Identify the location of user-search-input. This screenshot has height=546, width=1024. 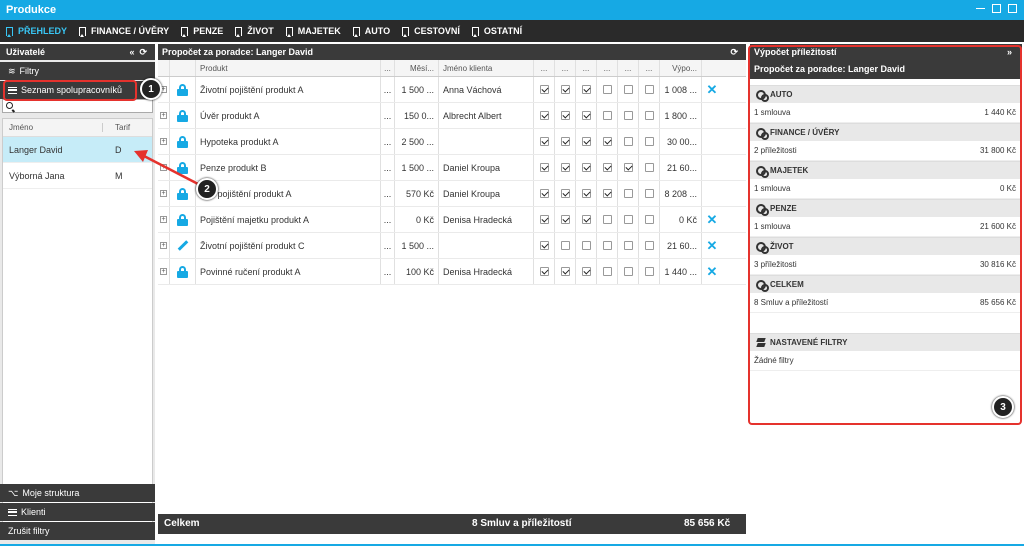
(77, 106).